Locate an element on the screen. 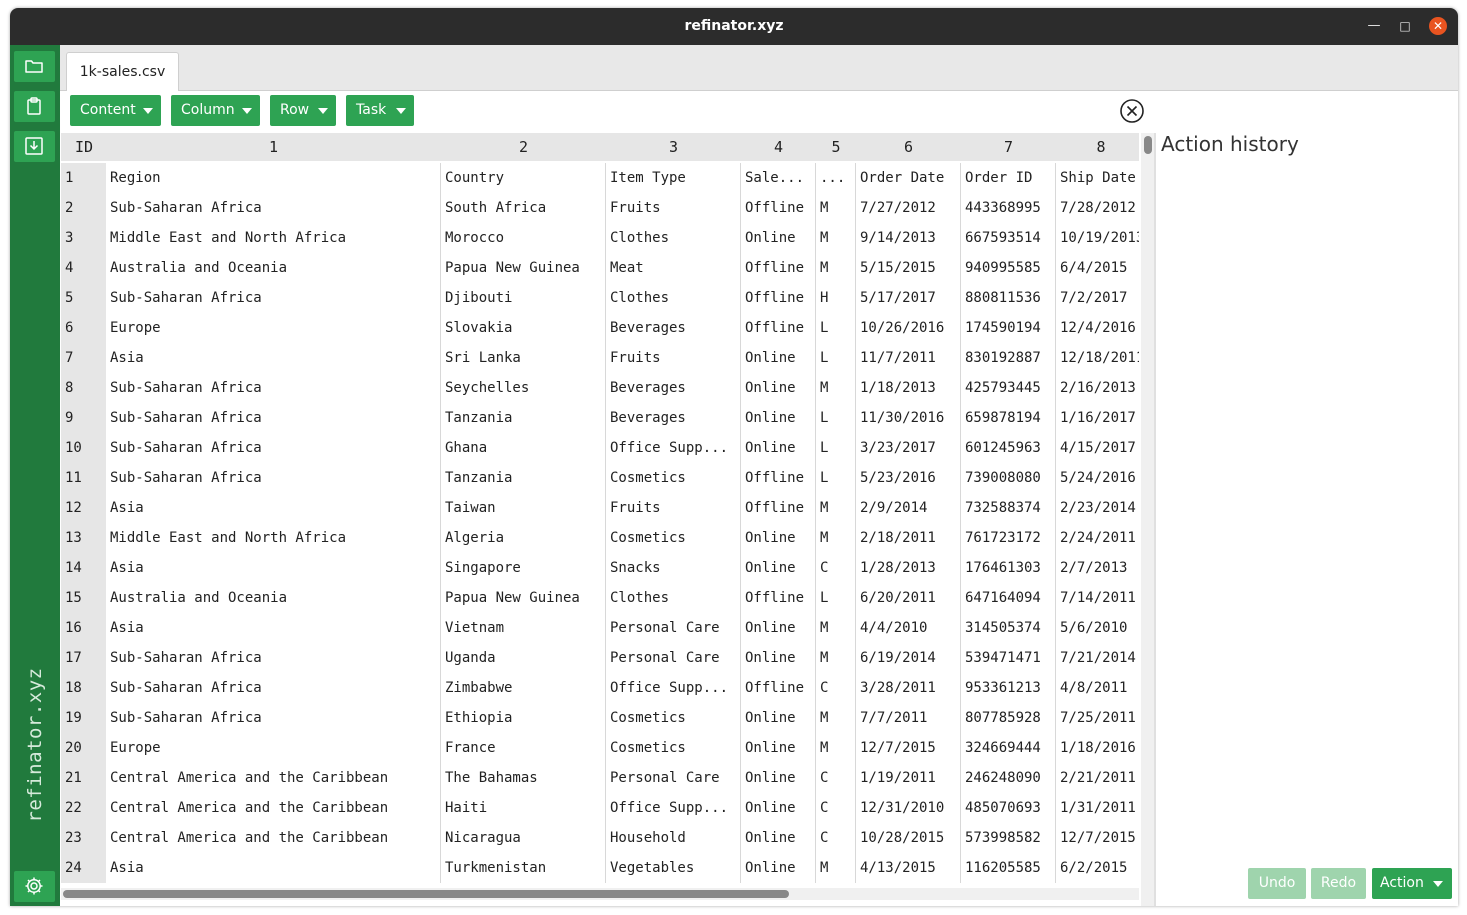  table-cell: 5/24/2016 is located at coordinates (1097, 478).